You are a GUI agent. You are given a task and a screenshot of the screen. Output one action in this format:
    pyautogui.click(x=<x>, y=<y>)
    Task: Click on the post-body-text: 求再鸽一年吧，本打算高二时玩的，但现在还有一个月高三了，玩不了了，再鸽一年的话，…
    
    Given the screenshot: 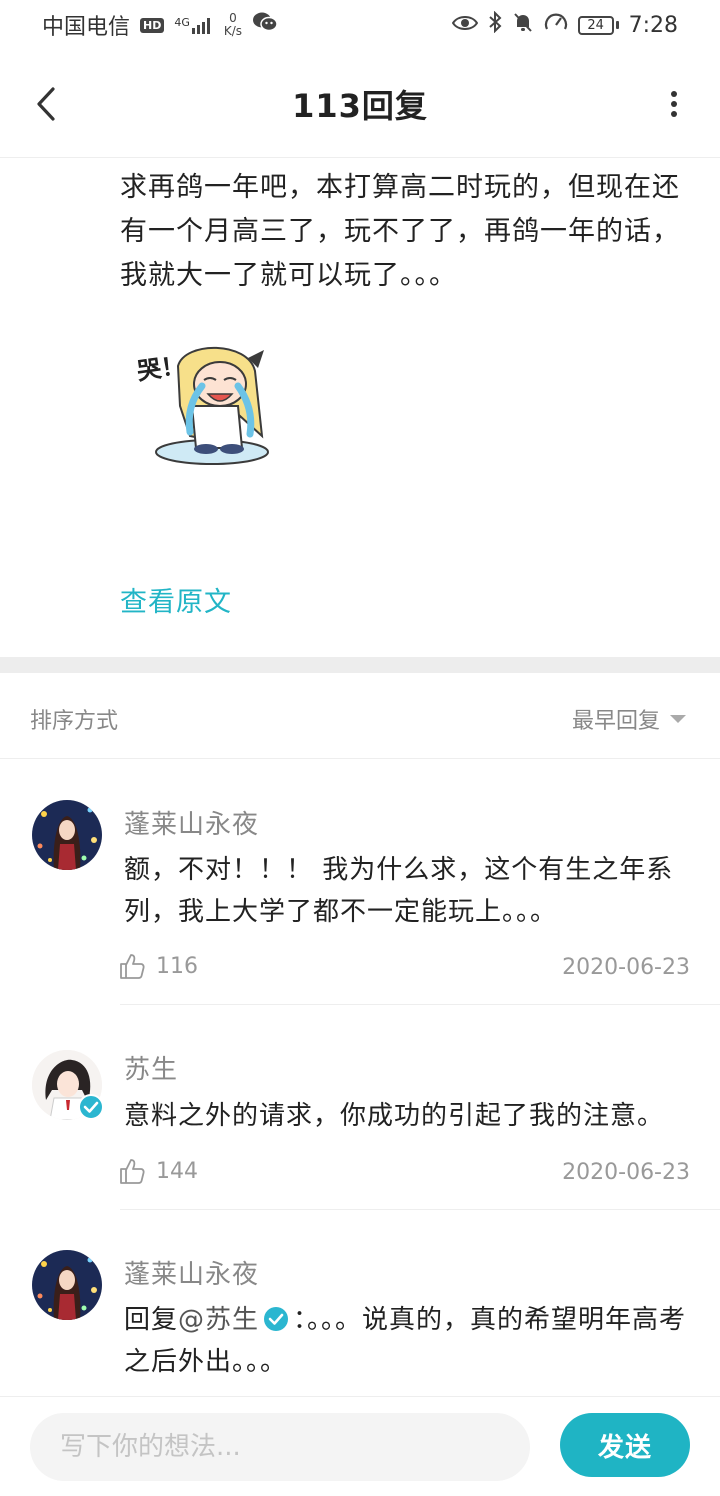 What is the action you would take?
    pyautogui.click(x=400, y=231)
    